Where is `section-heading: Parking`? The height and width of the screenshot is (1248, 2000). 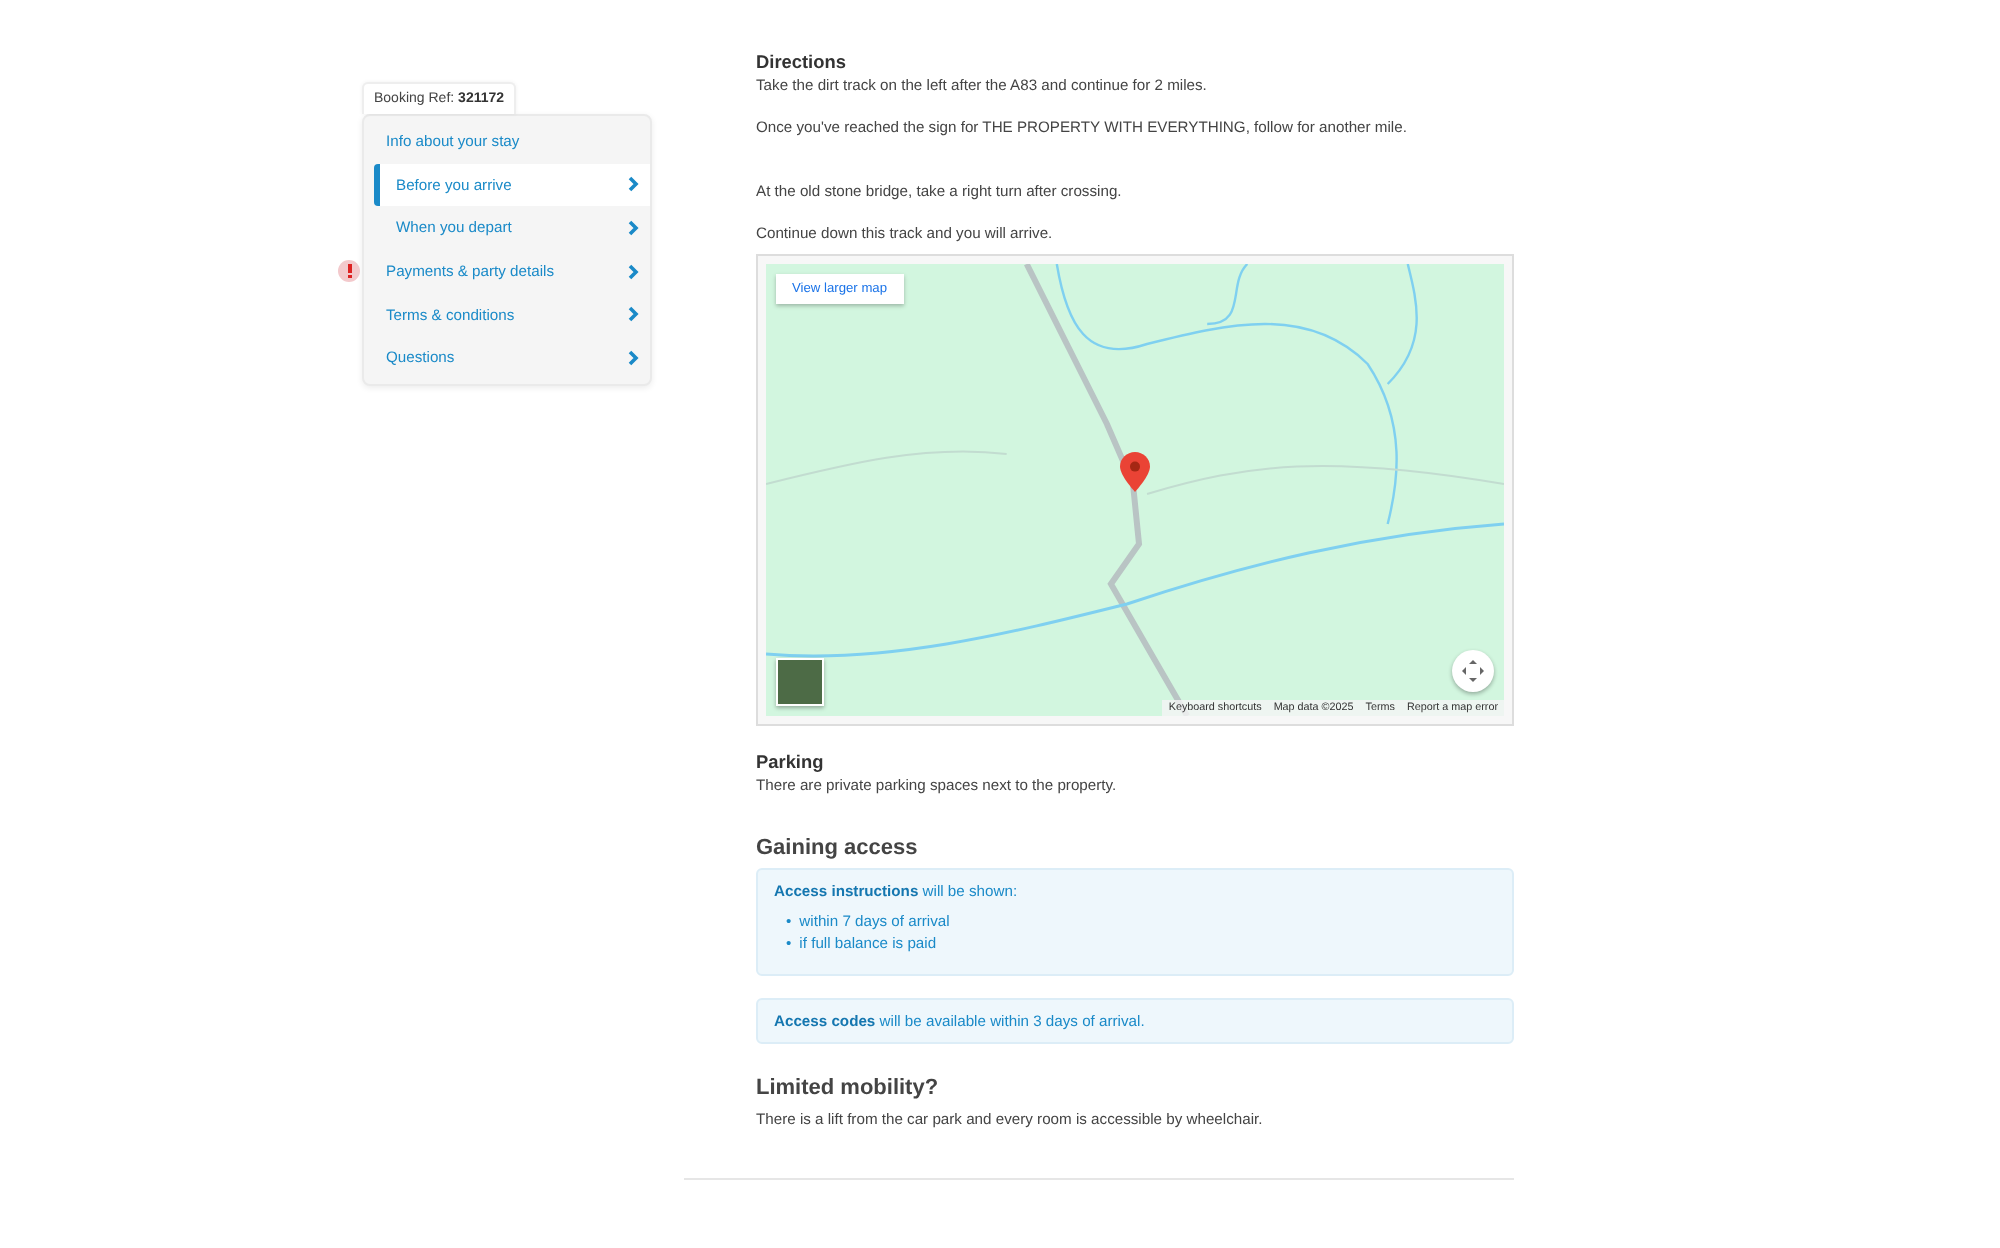 section-heading: Parking is located at coordinates (791, 762).